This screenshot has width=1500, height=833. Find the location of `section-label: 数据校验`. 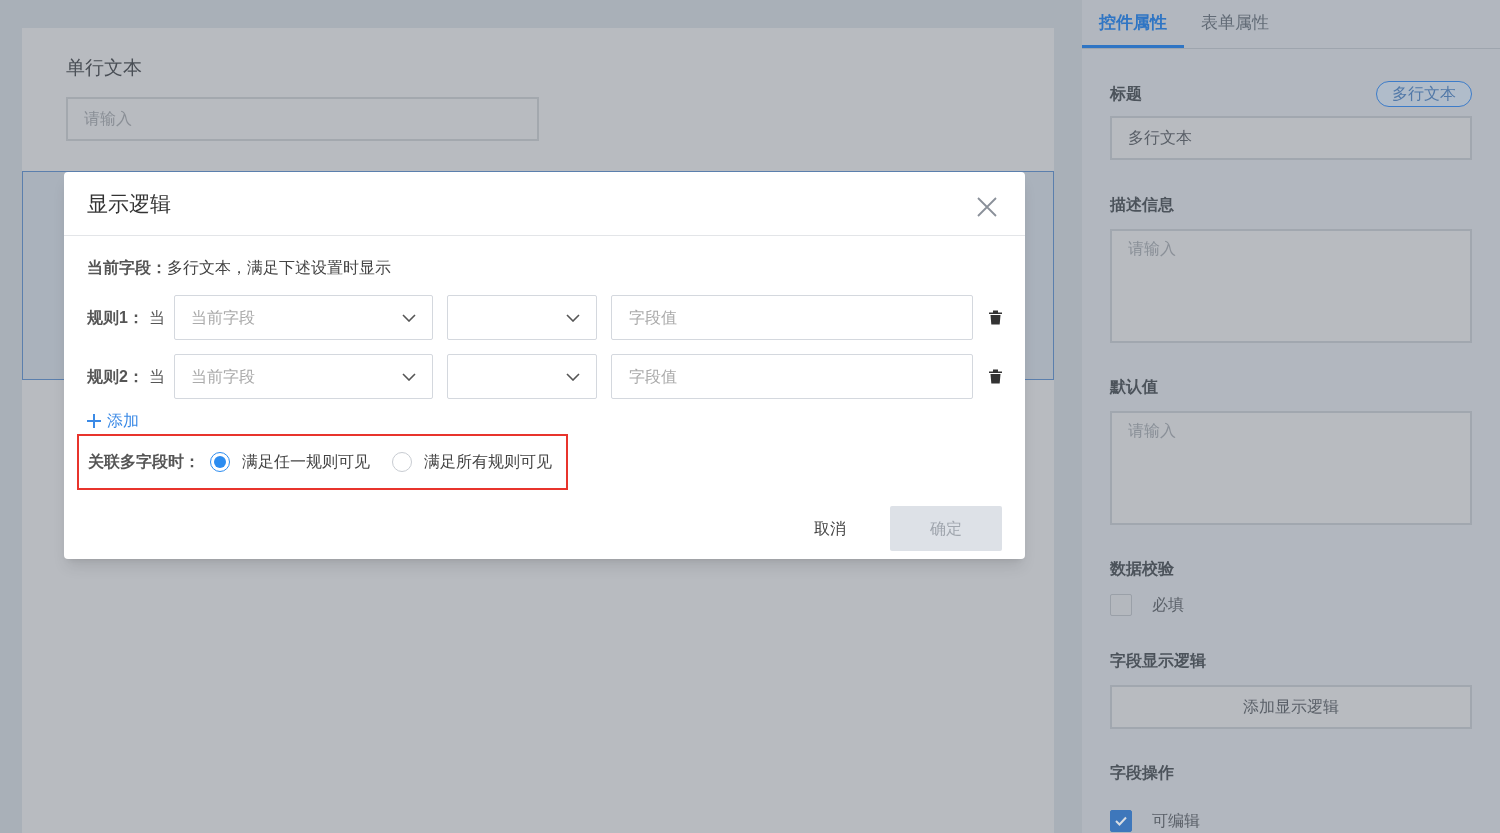

section-label: 数据校验 is located at coordinates (1142, 569).